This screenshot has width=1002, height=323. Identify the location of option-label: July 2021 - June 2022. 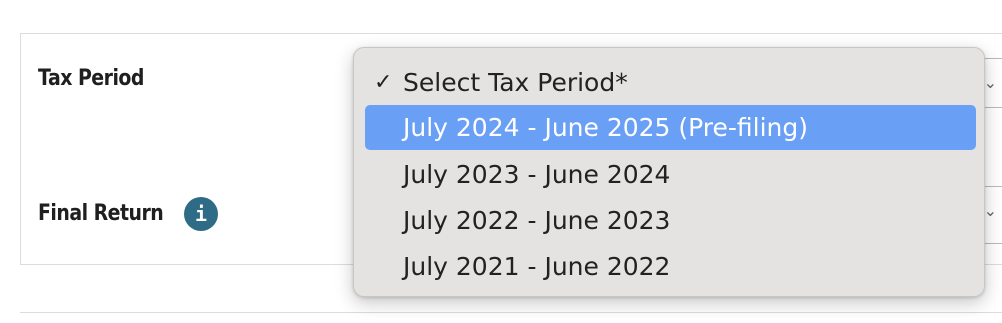
(537, 266).